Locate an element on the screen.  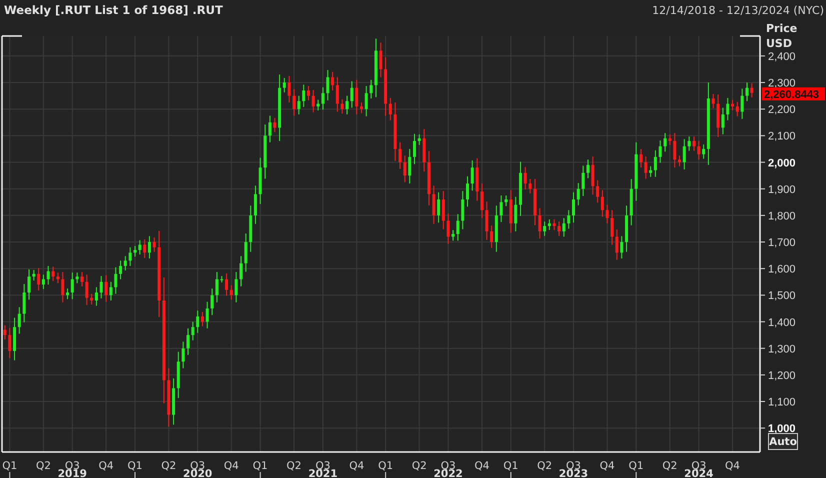
chart-title: Weekly [.RUT List 1 of 1968] .RUT is located at coordinates (113, 10).